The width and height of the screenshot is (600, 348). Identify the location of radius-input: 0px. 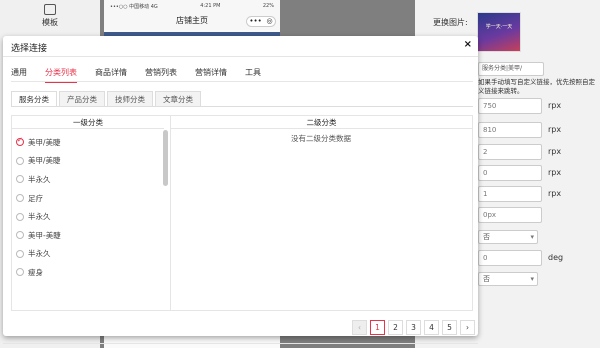
(510, 215).